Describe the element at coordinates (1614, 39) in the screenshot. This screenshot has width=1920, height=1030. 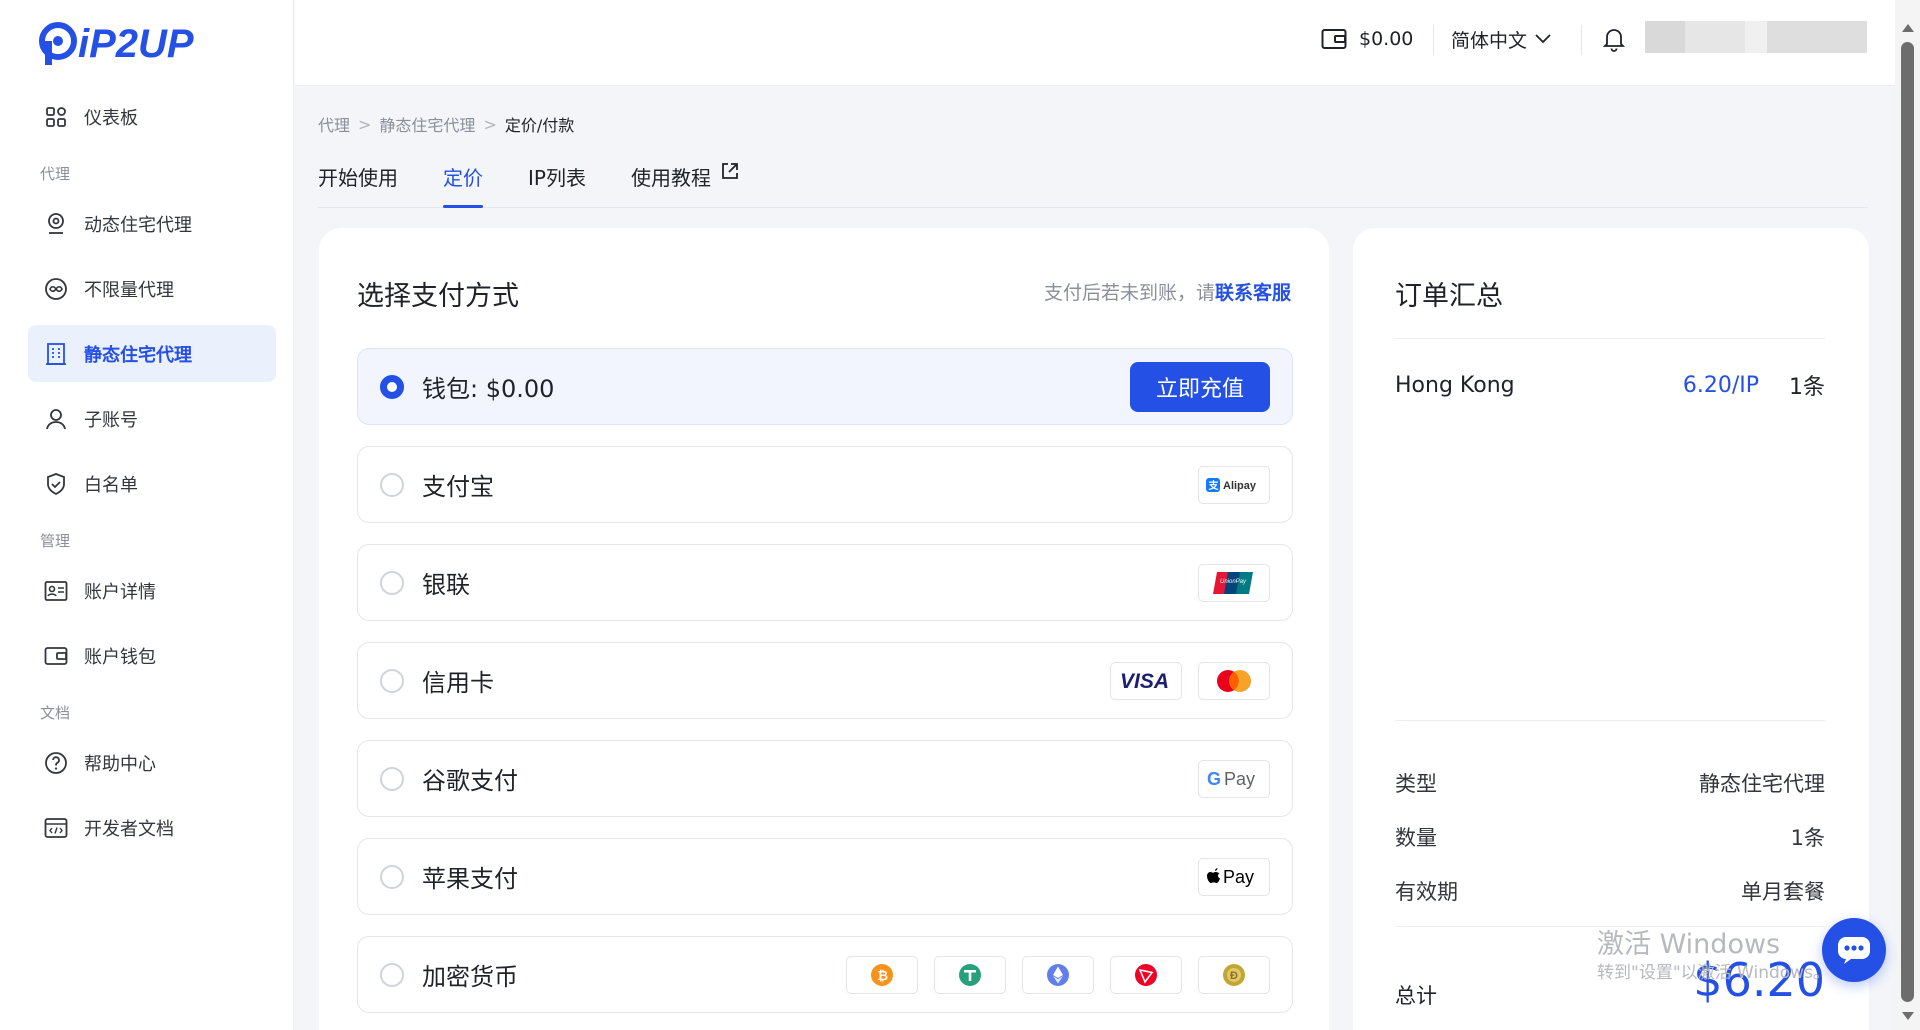
I see `notification-bell` at that location.